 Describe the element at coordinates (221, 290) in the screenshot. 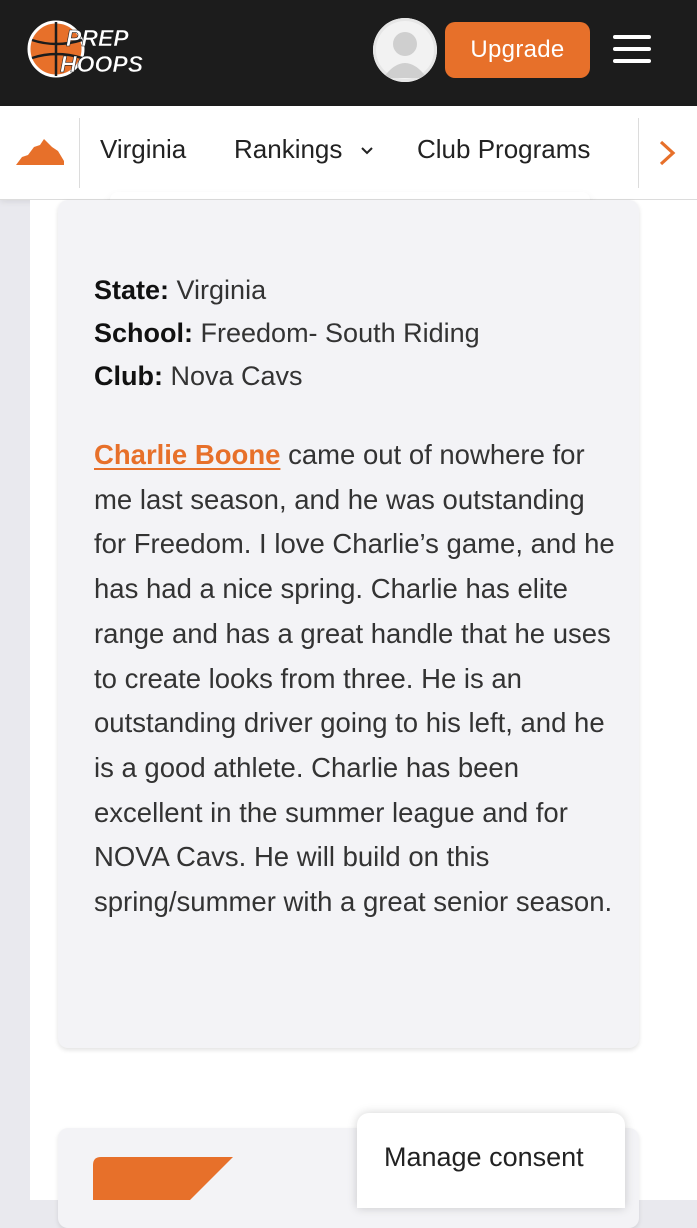

I see `state-value: Virginia` at that location.